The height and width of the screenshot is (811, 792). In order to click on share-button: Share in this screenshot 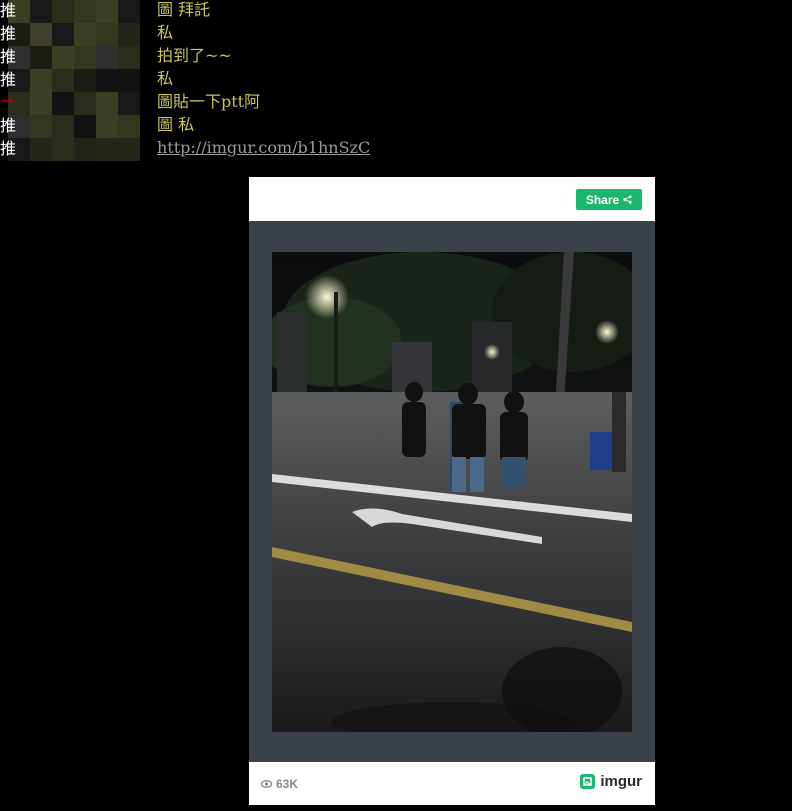, I will do `click(609, 199)`.